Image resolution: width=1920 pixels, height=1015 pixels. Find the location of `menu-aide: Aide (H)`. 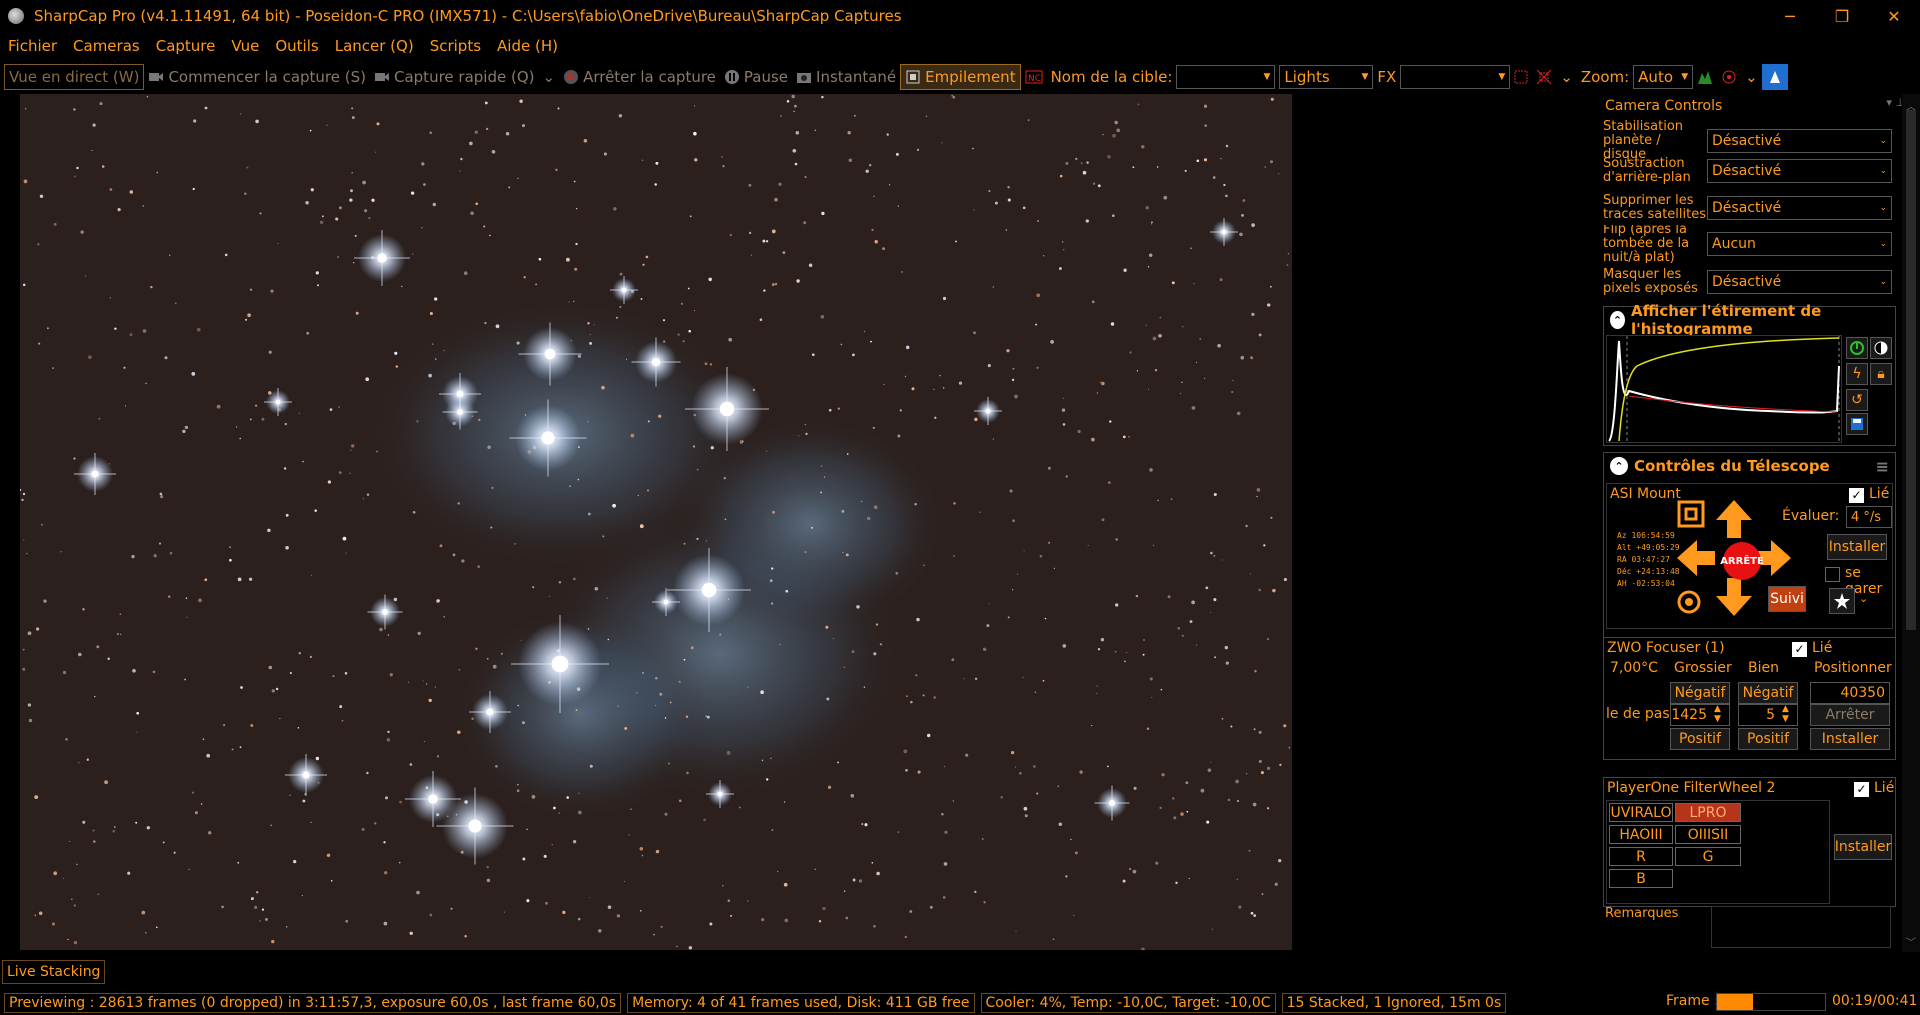

menu-aide: Aide (H) is located at coordinates (527, 46).